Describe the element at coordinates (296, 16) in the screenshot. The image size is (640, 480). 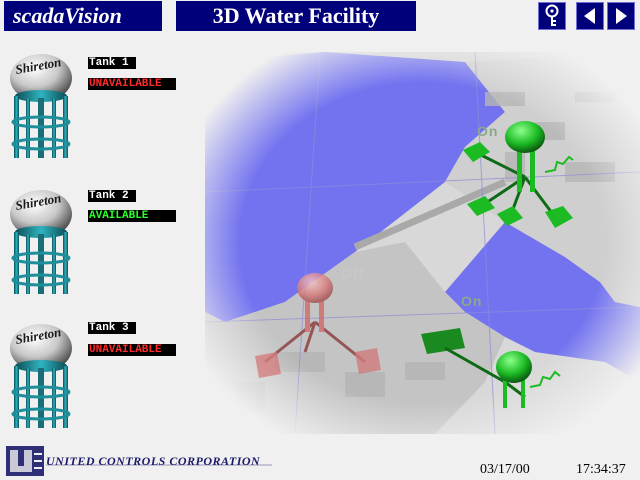
I see `page-title: 3D Water Facility` at that location.